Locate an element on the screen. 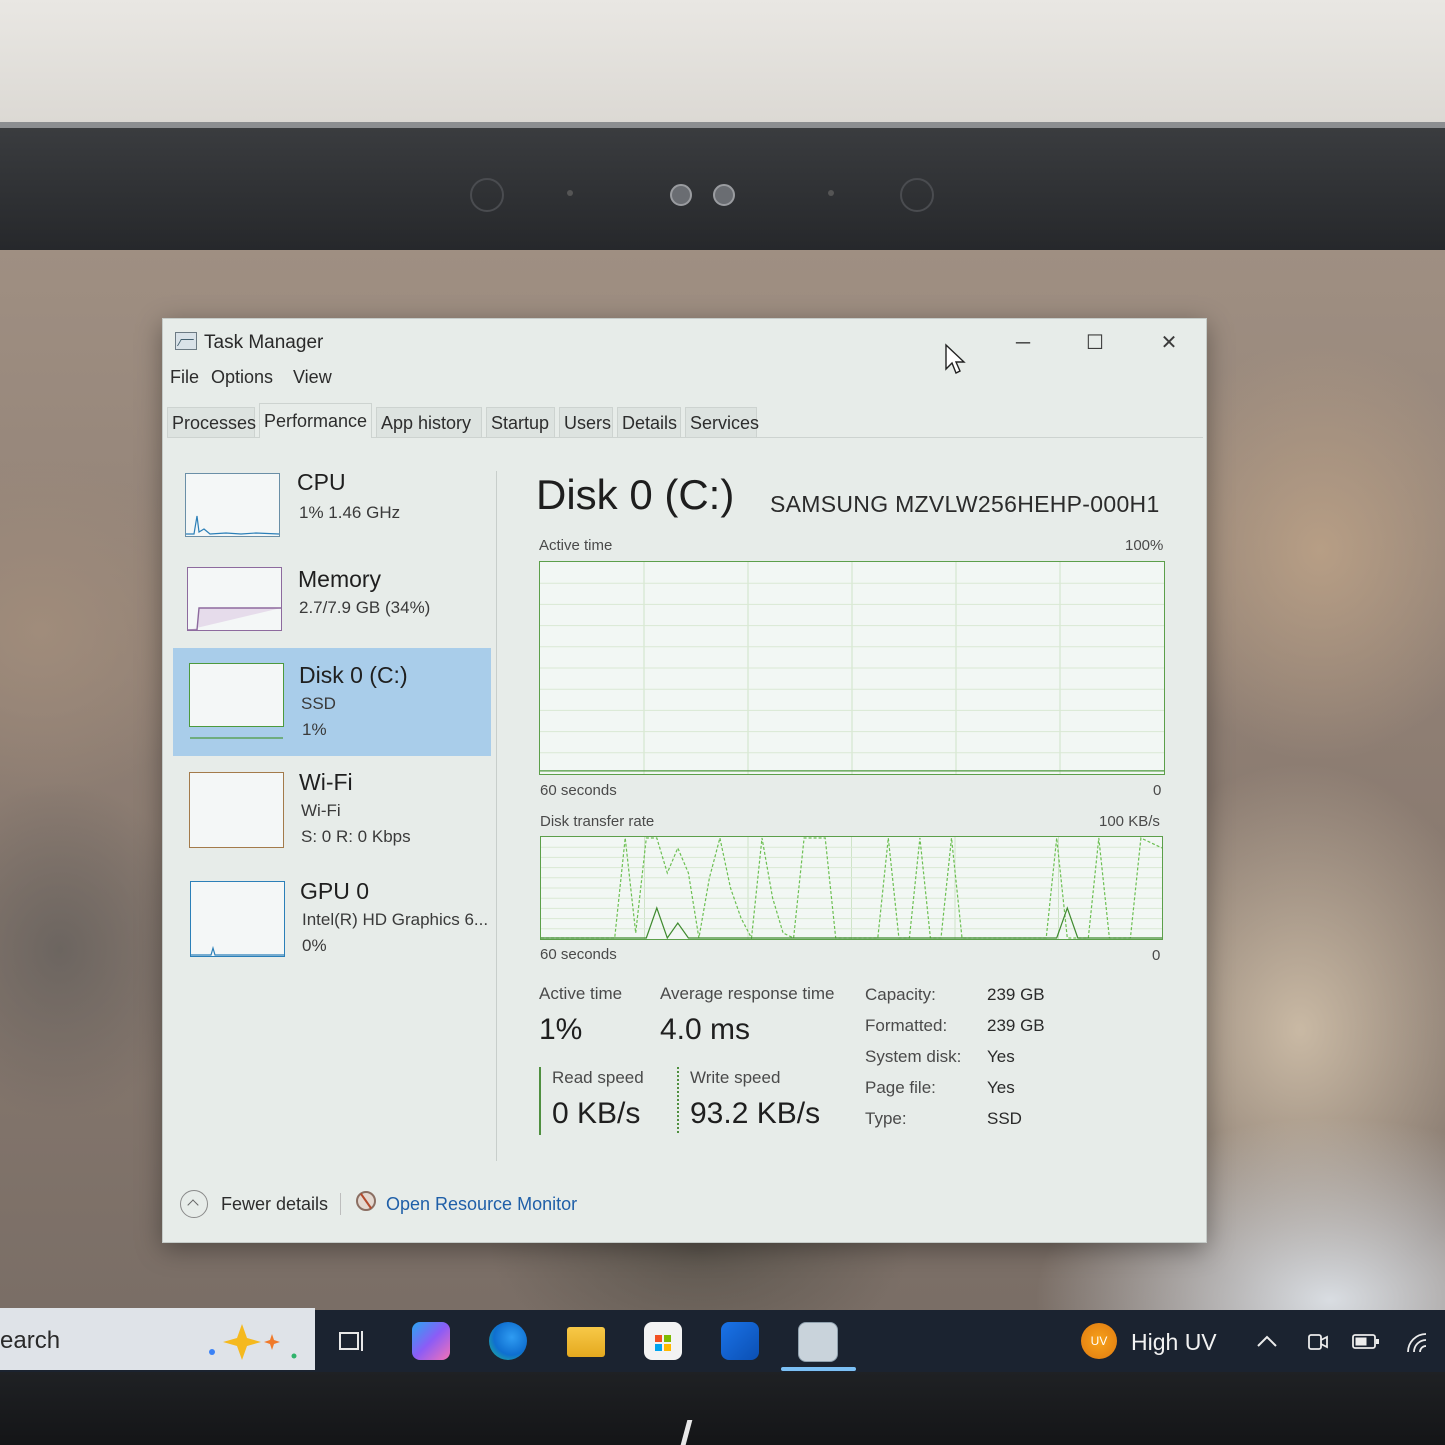 This screenshot has width=1445, height=1445. write-speed-label: Write speed is located at coordinates (735, 1077).